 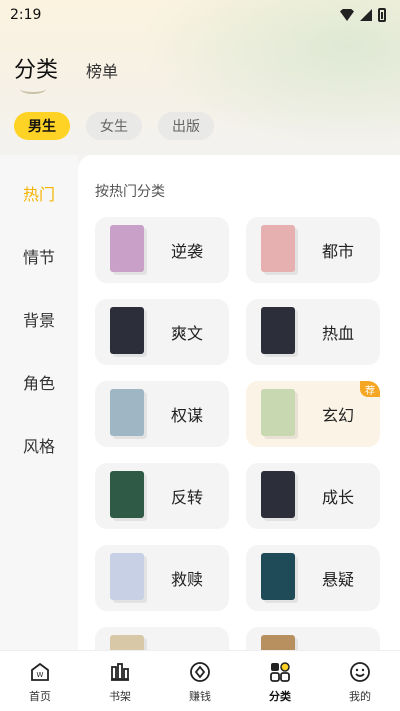 What do you see at coordinates (162, 332) in the screenshot?
I see `category-card: 爽文` at bounding box center [162, 332].